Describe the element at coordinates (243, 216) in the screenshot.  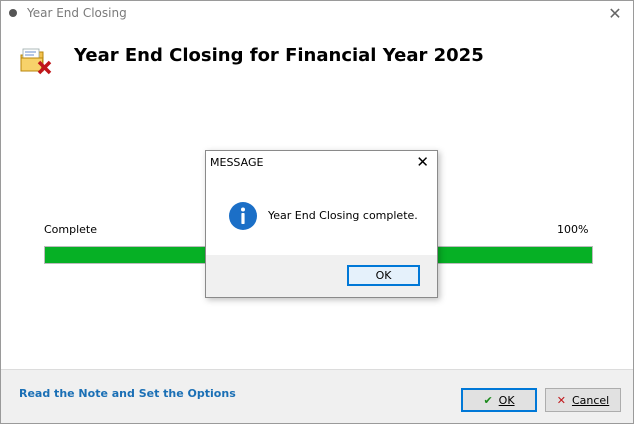
I see `info-icon` at that location.